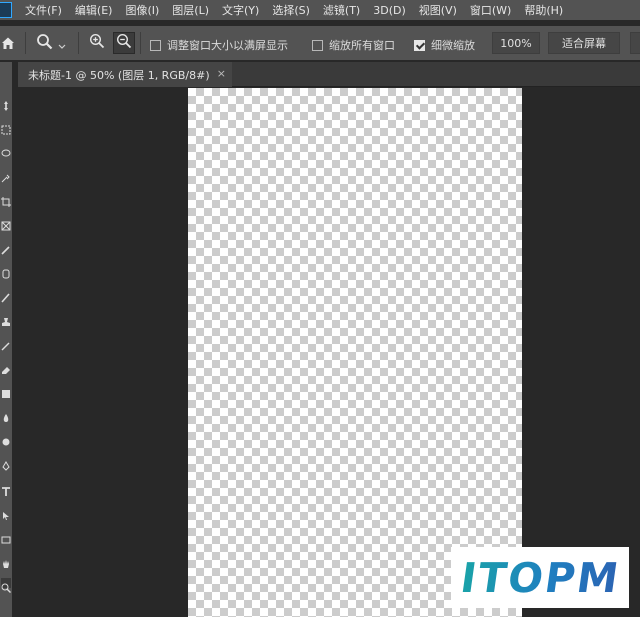 This screenshot has width=640, height=617. What do you see at coordinates (6, 367) in the screenshot?
I see `eraser-tool-icon` at bounding box center [6, 367].